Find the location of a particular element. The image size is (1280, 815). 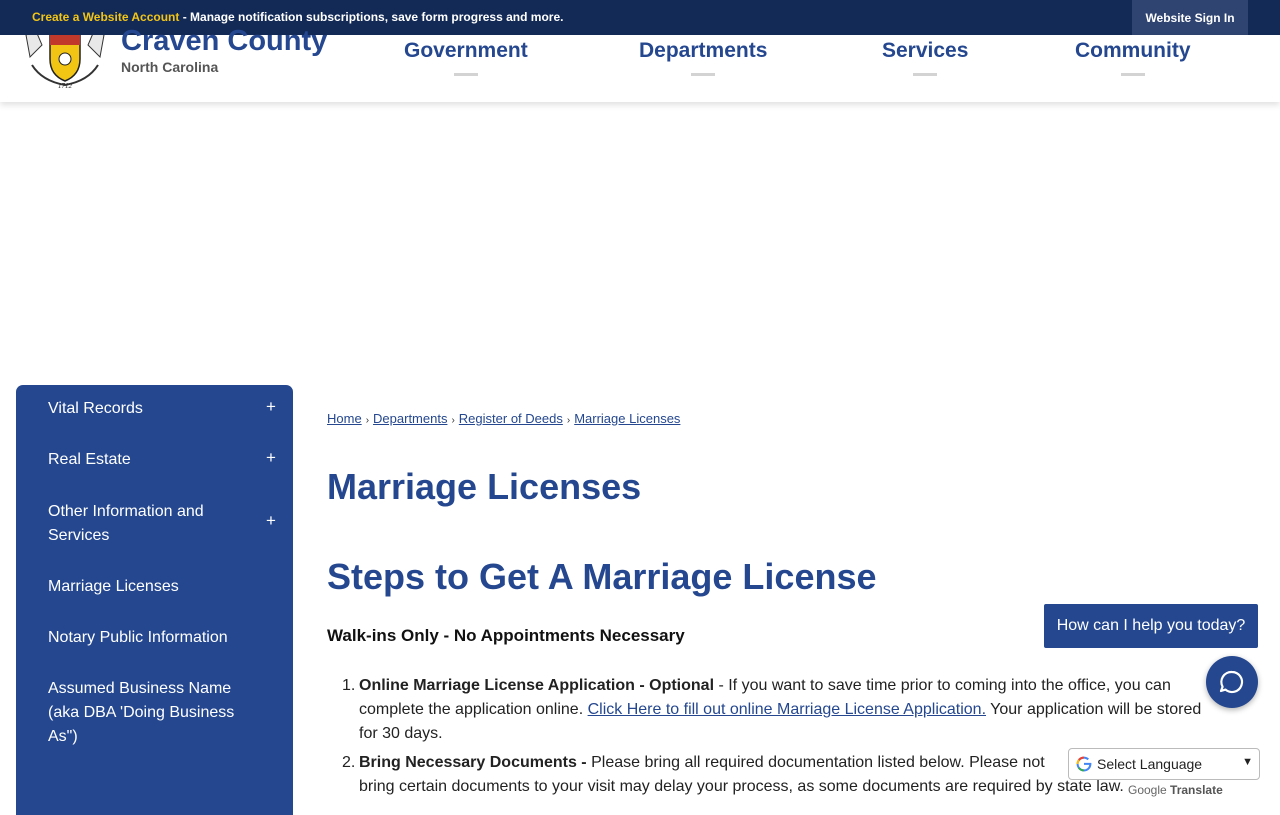

sidebar-item-real-estate: Real Estate is located at coordinates (148, 460).